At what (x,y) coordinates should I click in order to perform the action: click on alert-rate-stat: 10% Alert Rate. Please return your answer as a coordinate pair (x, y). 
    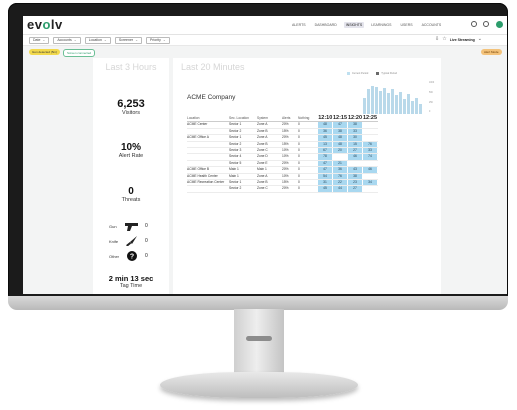
    Looking at the image, I should click on (131, 150).